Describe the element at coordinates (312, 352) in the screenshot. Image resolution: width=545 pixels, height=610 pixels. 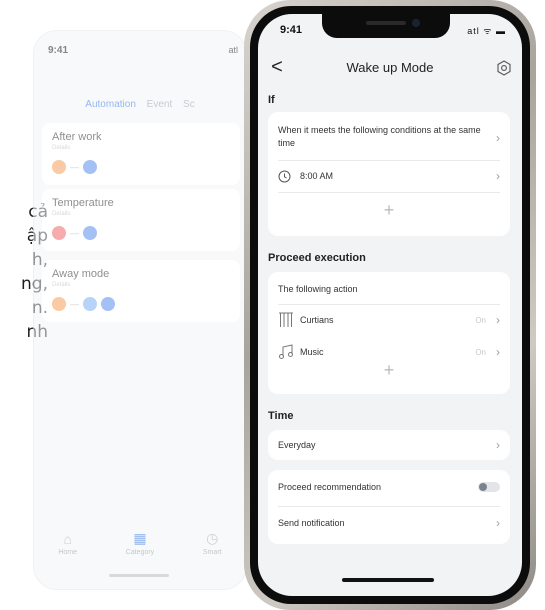
I see `action-label: Music` at that location.